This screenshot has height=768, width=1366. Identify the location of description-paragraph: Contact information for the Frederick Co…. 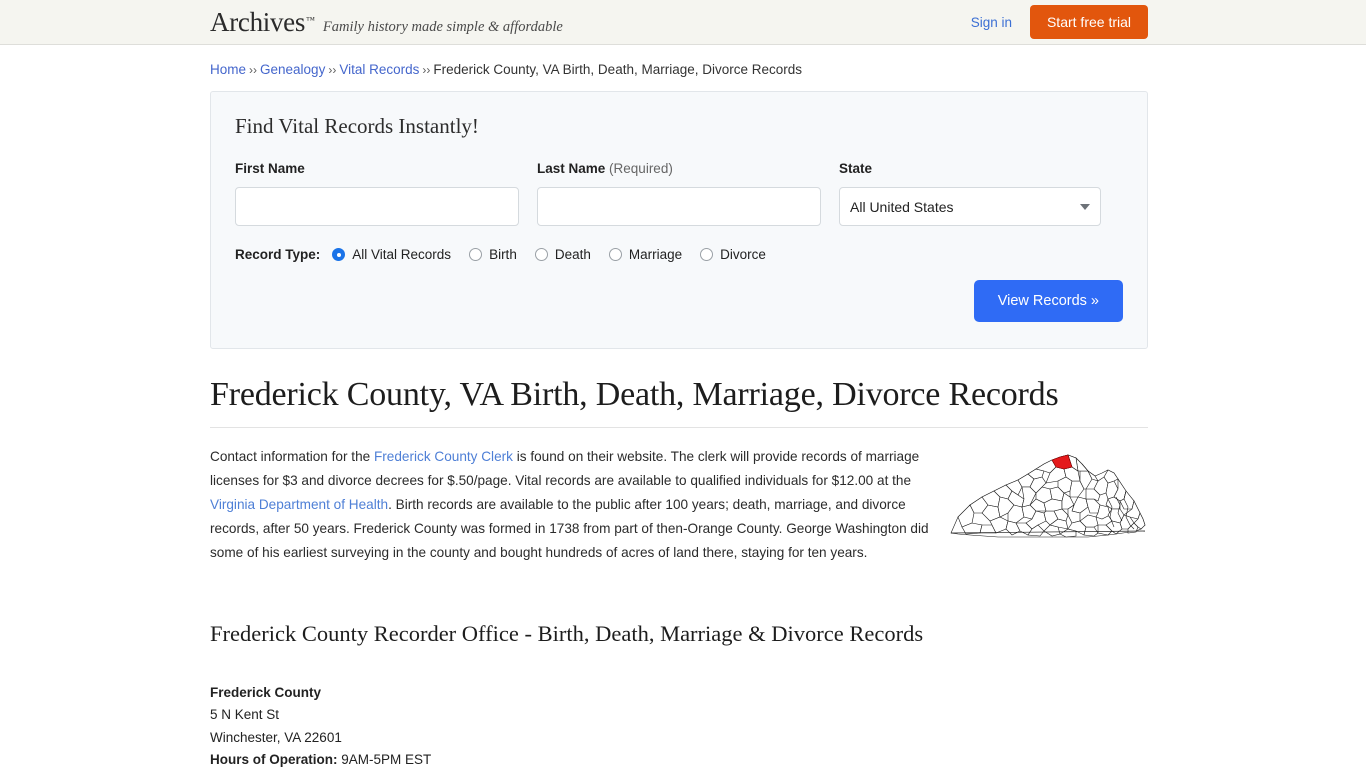
(575, 505).